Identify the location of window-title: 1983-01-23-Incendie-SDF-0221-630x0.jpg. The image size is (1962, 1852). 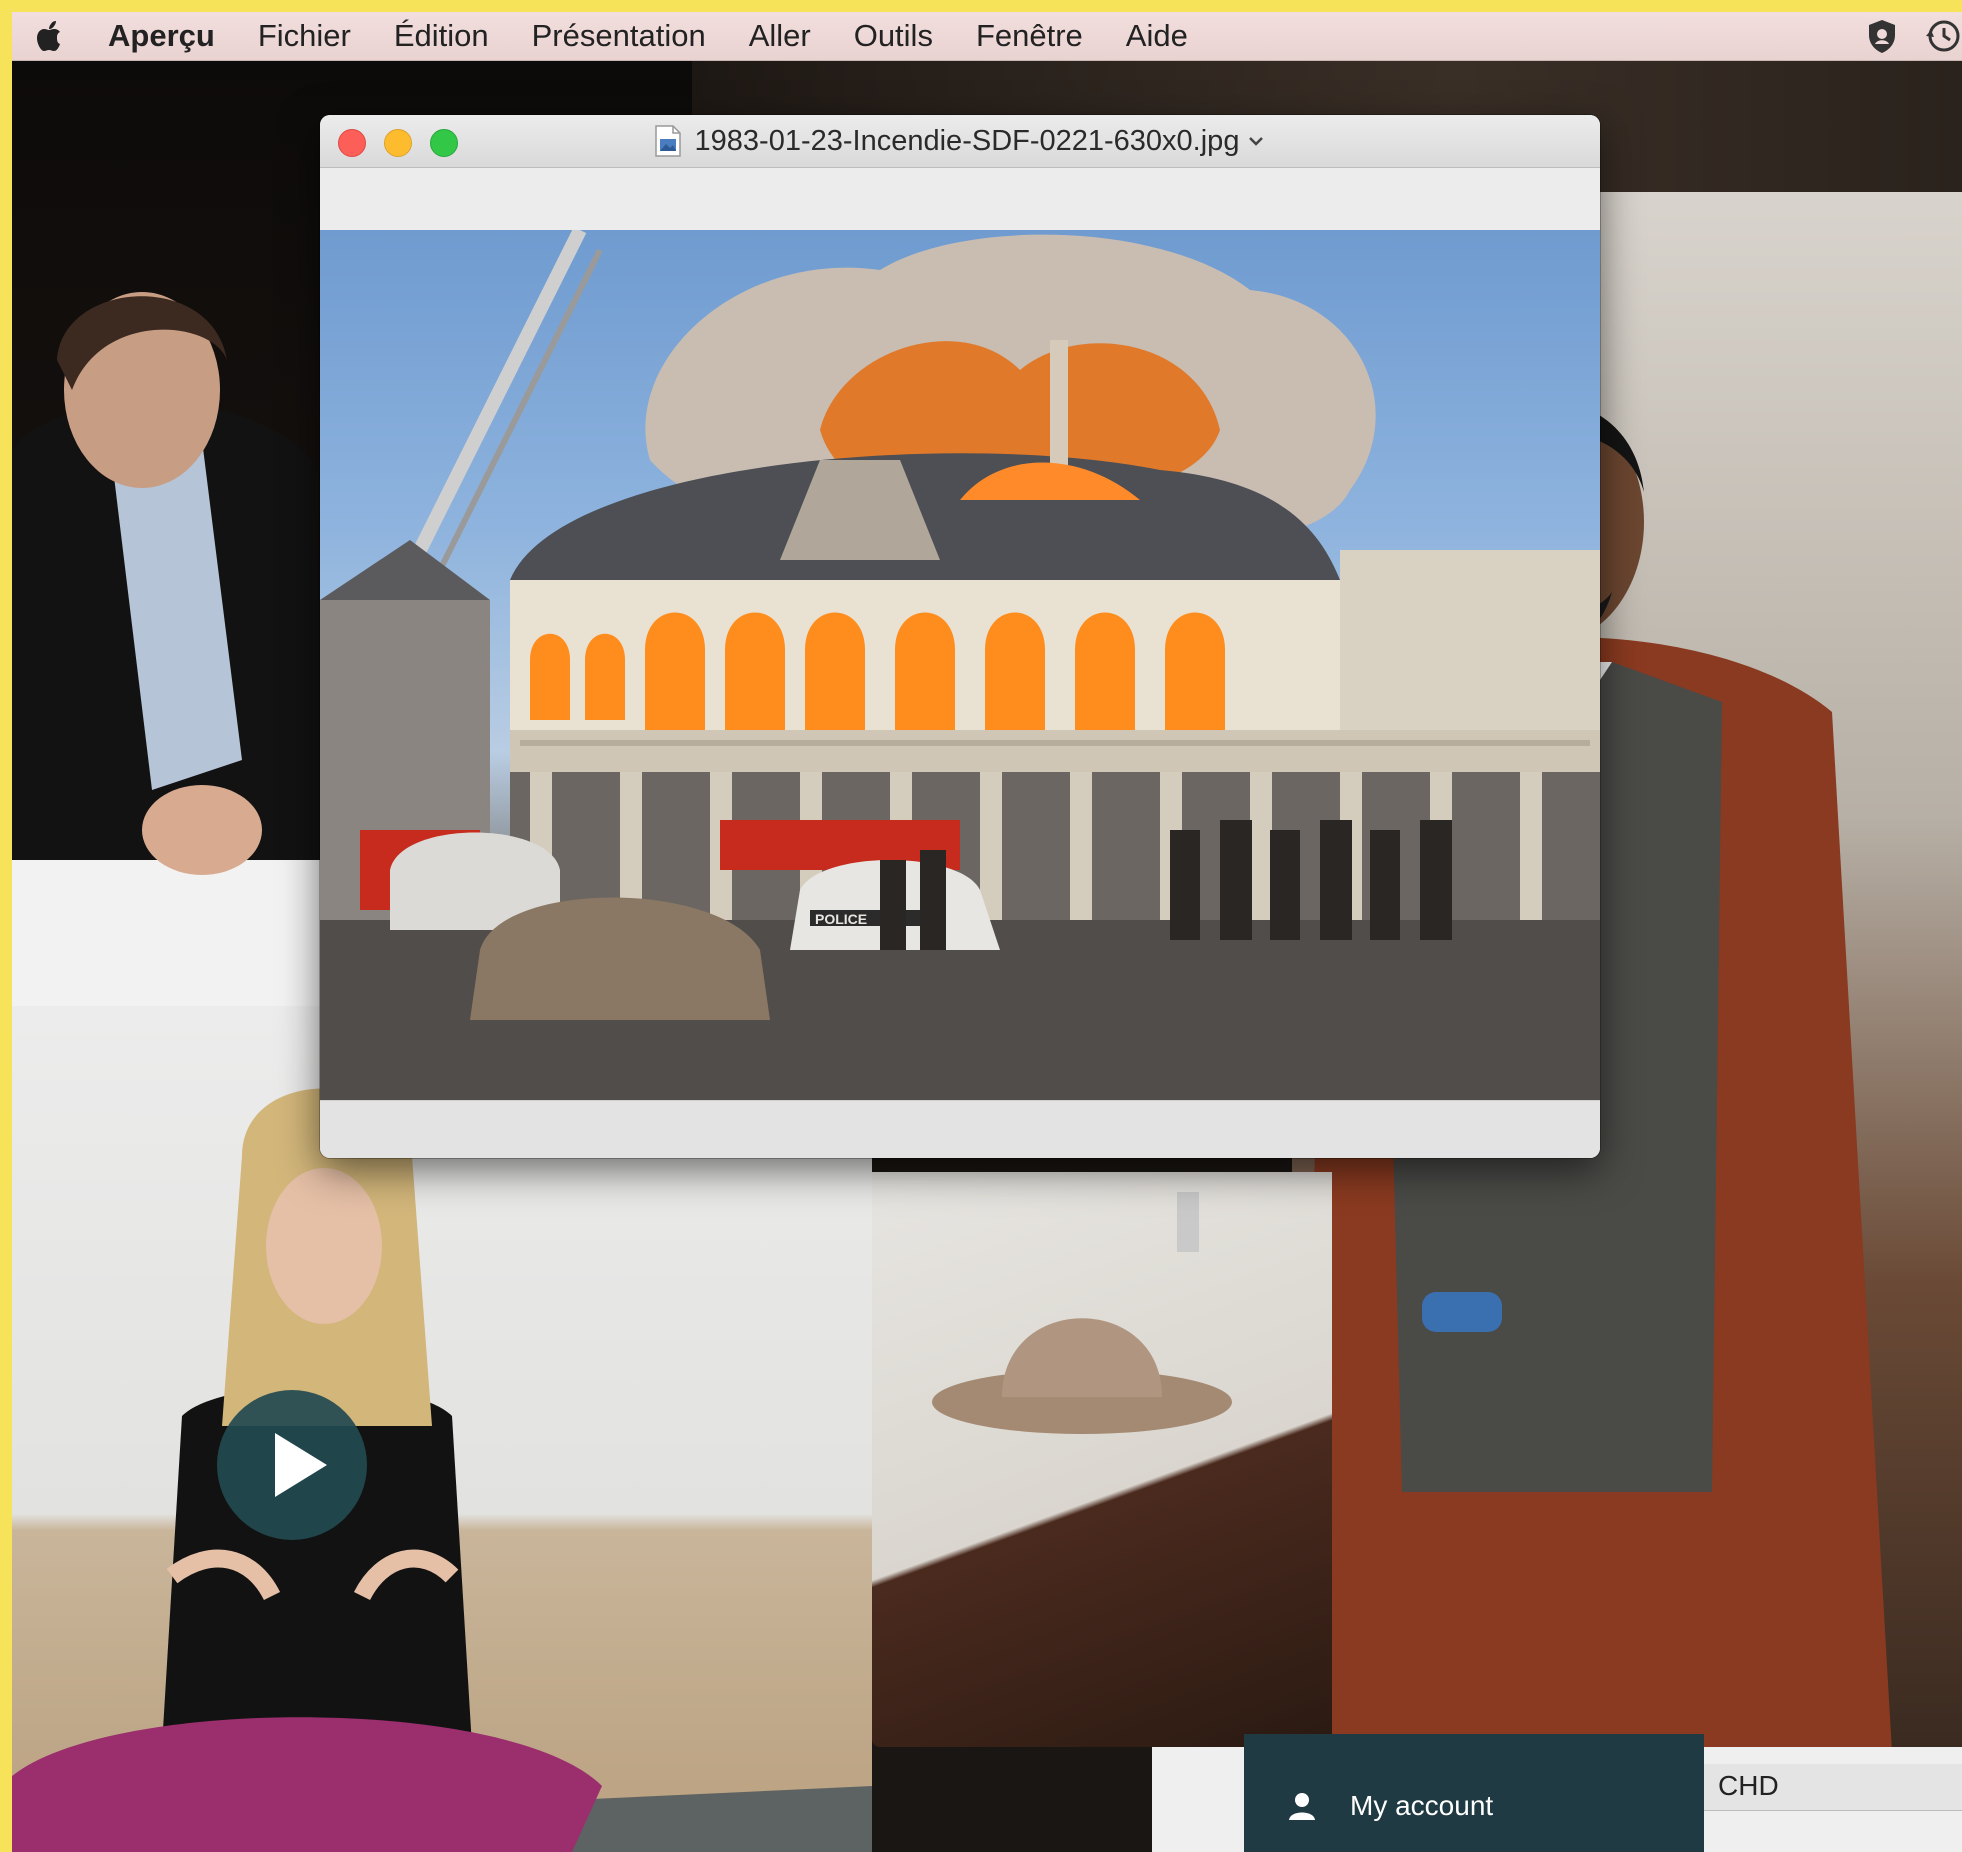
(967, 141).